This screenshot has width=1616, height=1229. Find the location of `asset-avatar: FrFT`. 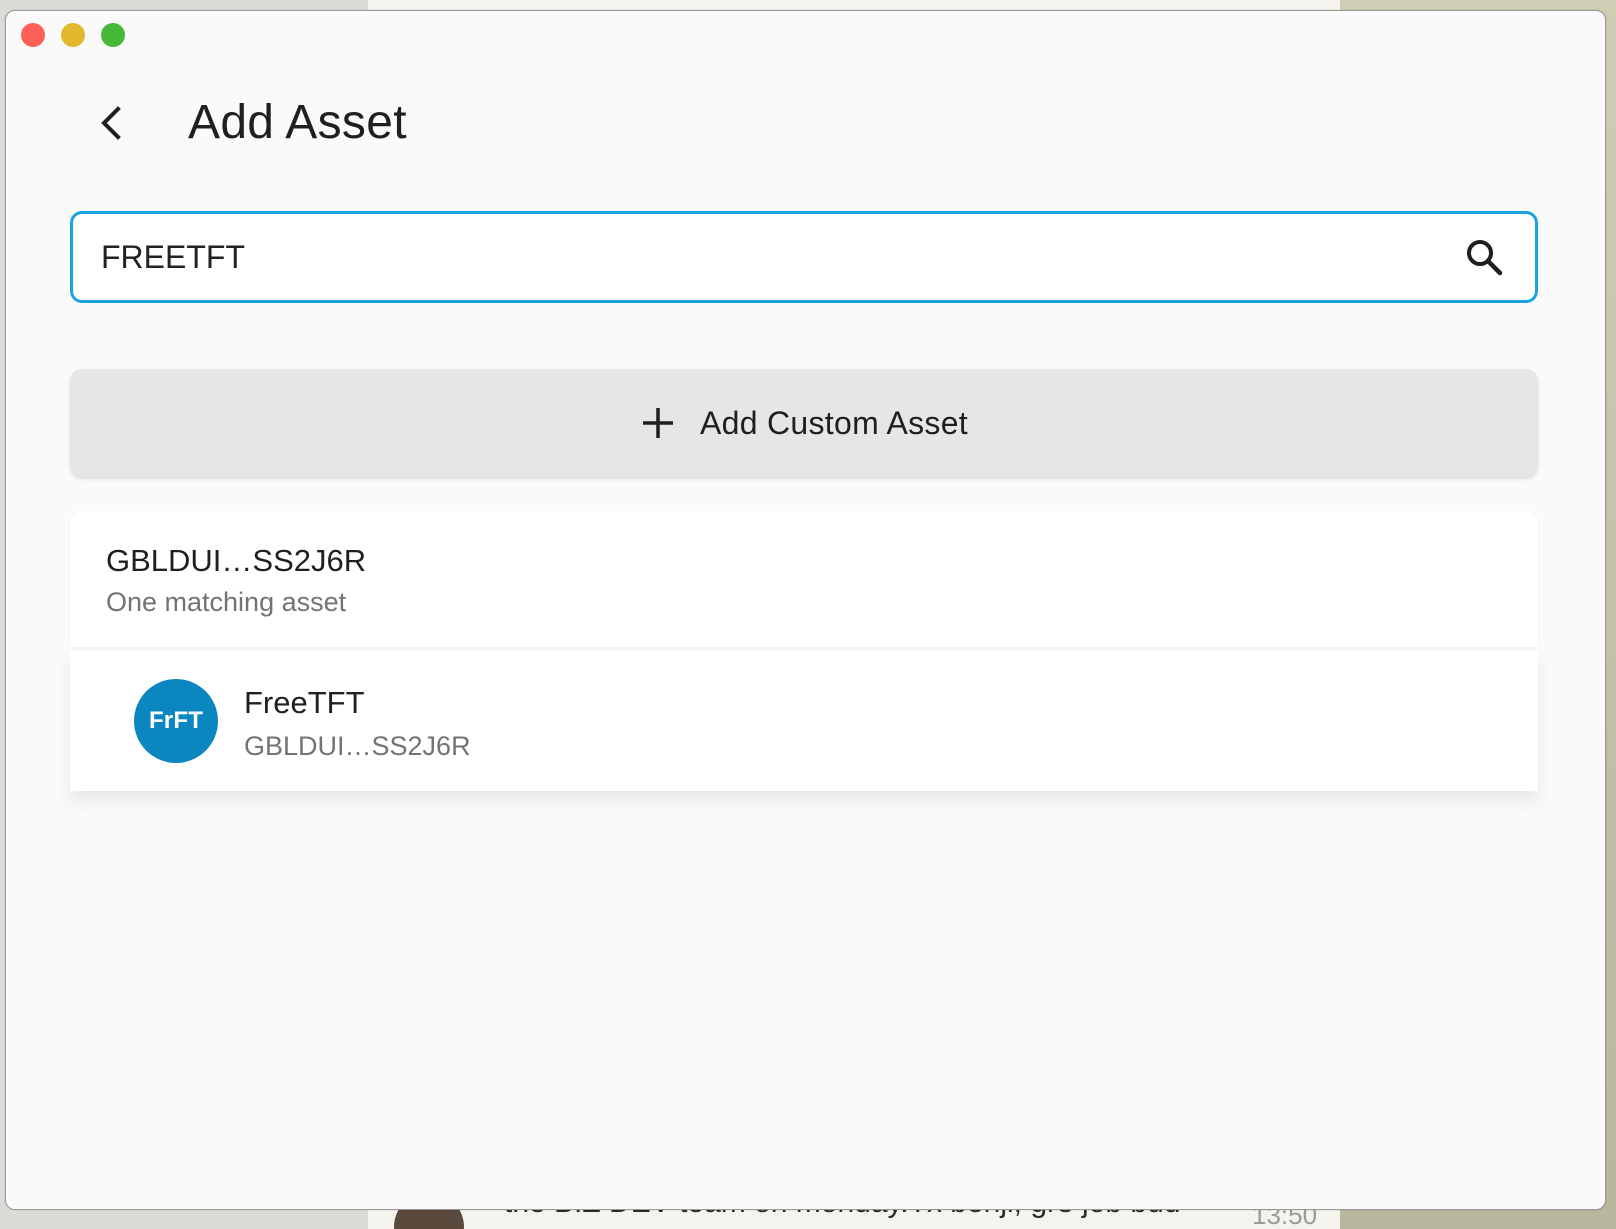

asset-avatar: FrFT is located at coordinates (176, 721).